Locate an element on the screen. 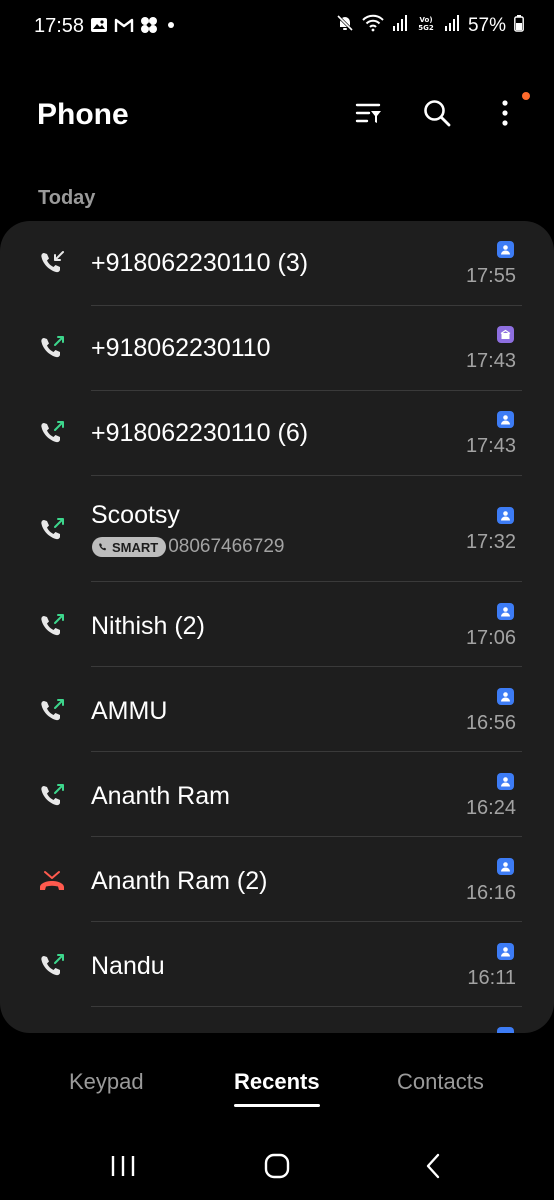 The height and width of the screenshot is (1200, 554). more-icon is located at coordinates (505, 115).